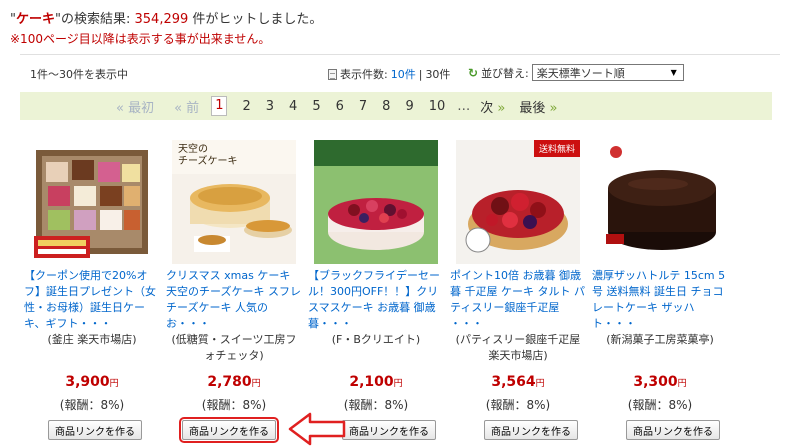  Describe the element at coordinates (270, 106) in the screenshot. I see `pager-page-link: 3` at that location.